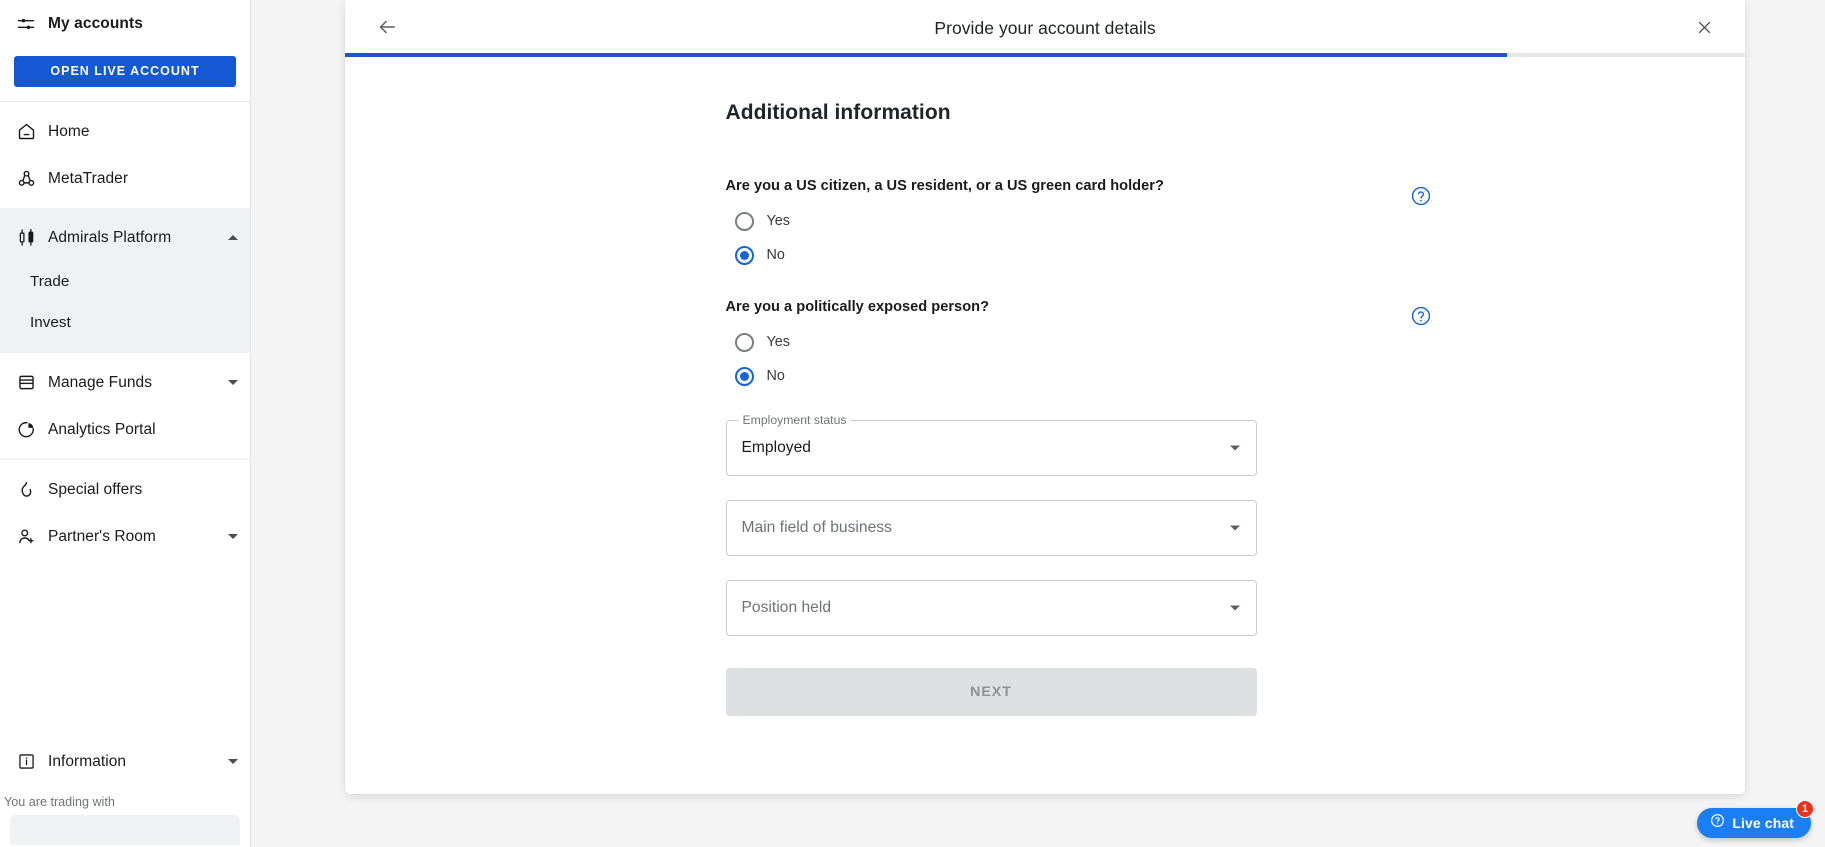 This screenshot has width=1825, height=847. I want to click on sidebar-item-my-accounts: My accounts, so click(125, 24).